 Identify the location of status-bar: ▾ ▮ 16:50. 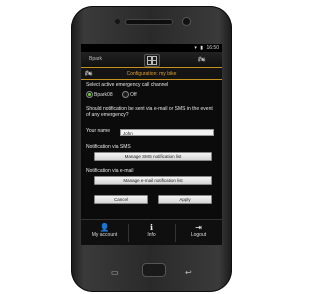
(151, 48).